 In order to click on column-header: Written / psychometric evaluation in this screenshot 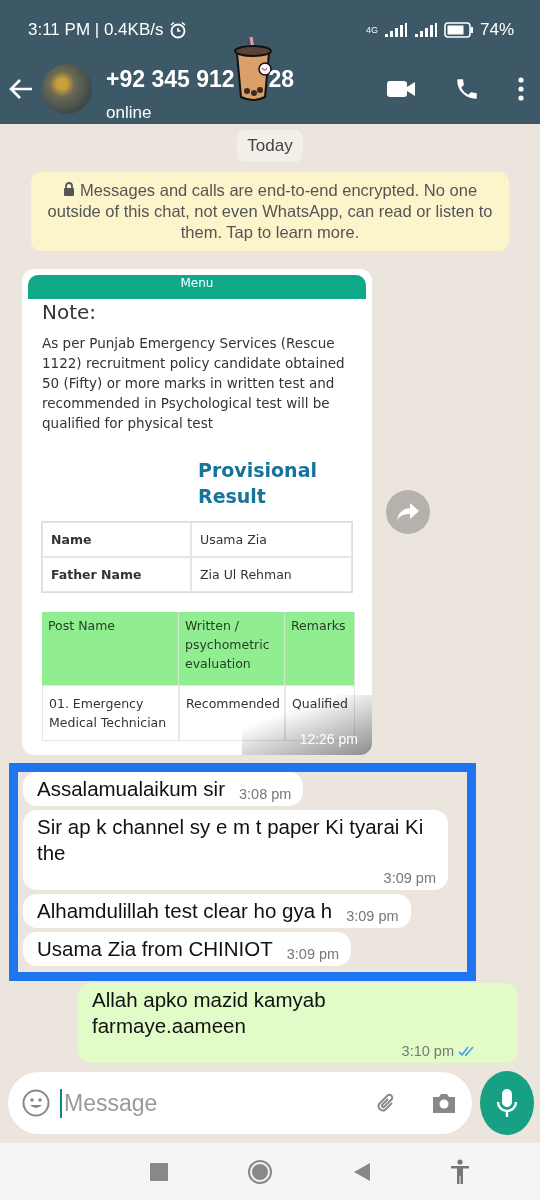, I will do `click(232, 648)`.